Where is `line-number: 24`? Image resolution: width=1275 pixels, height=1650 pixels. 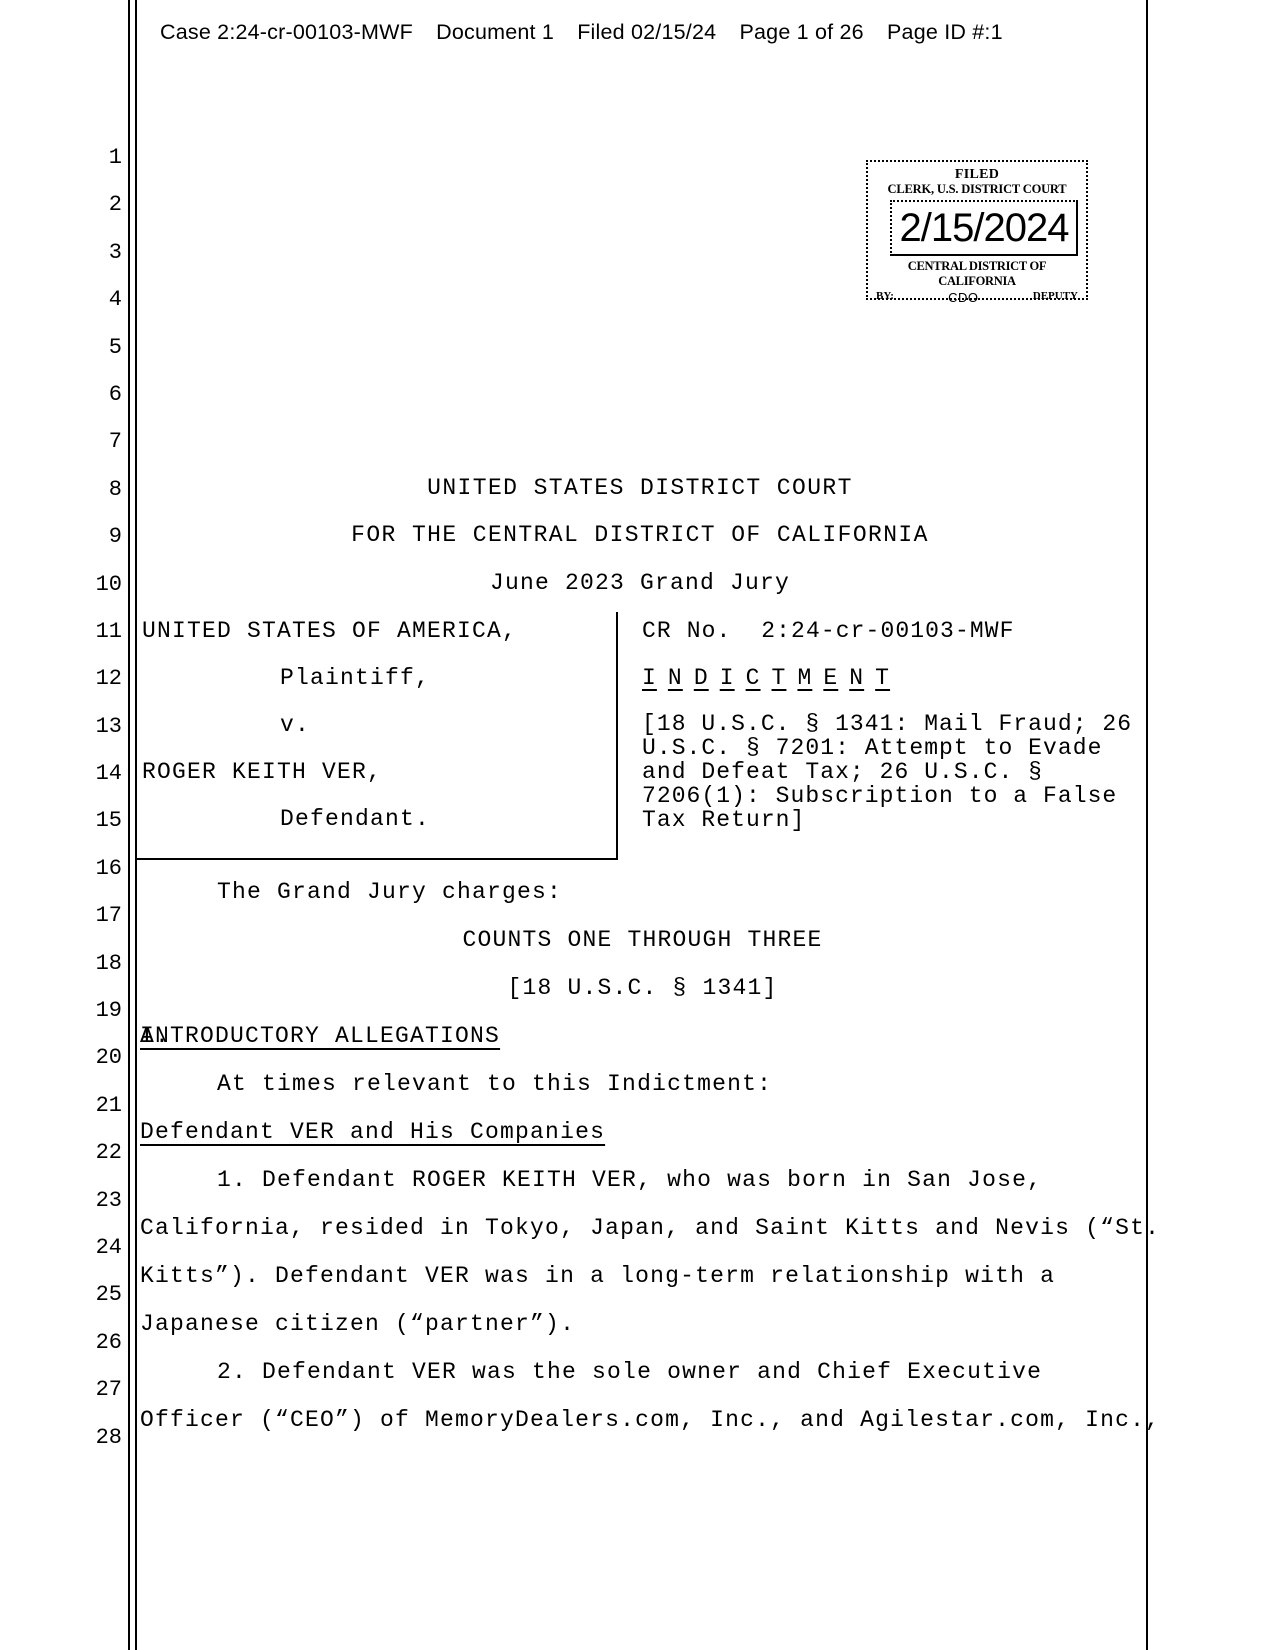 line-number: 24 is located at coordinates (108, 1247).